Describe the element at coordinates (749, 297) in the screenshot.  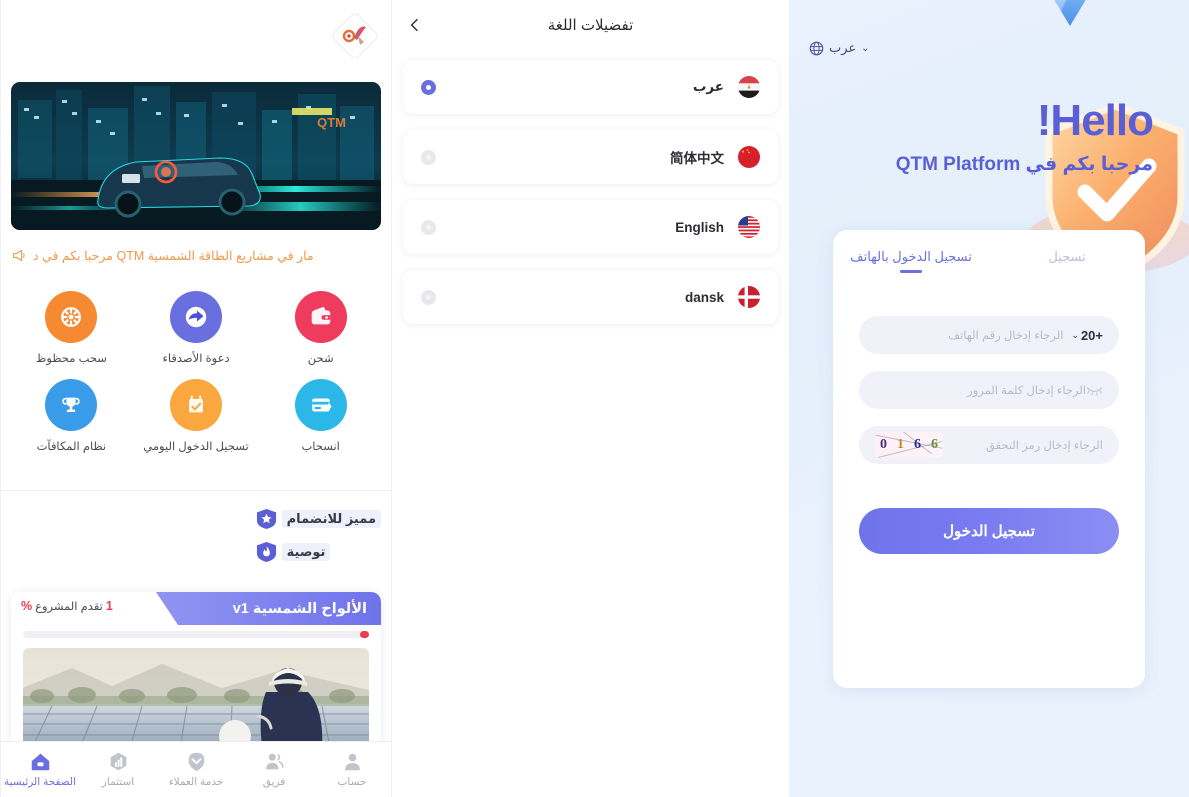
I see `flag-denmark-icon` at that location.